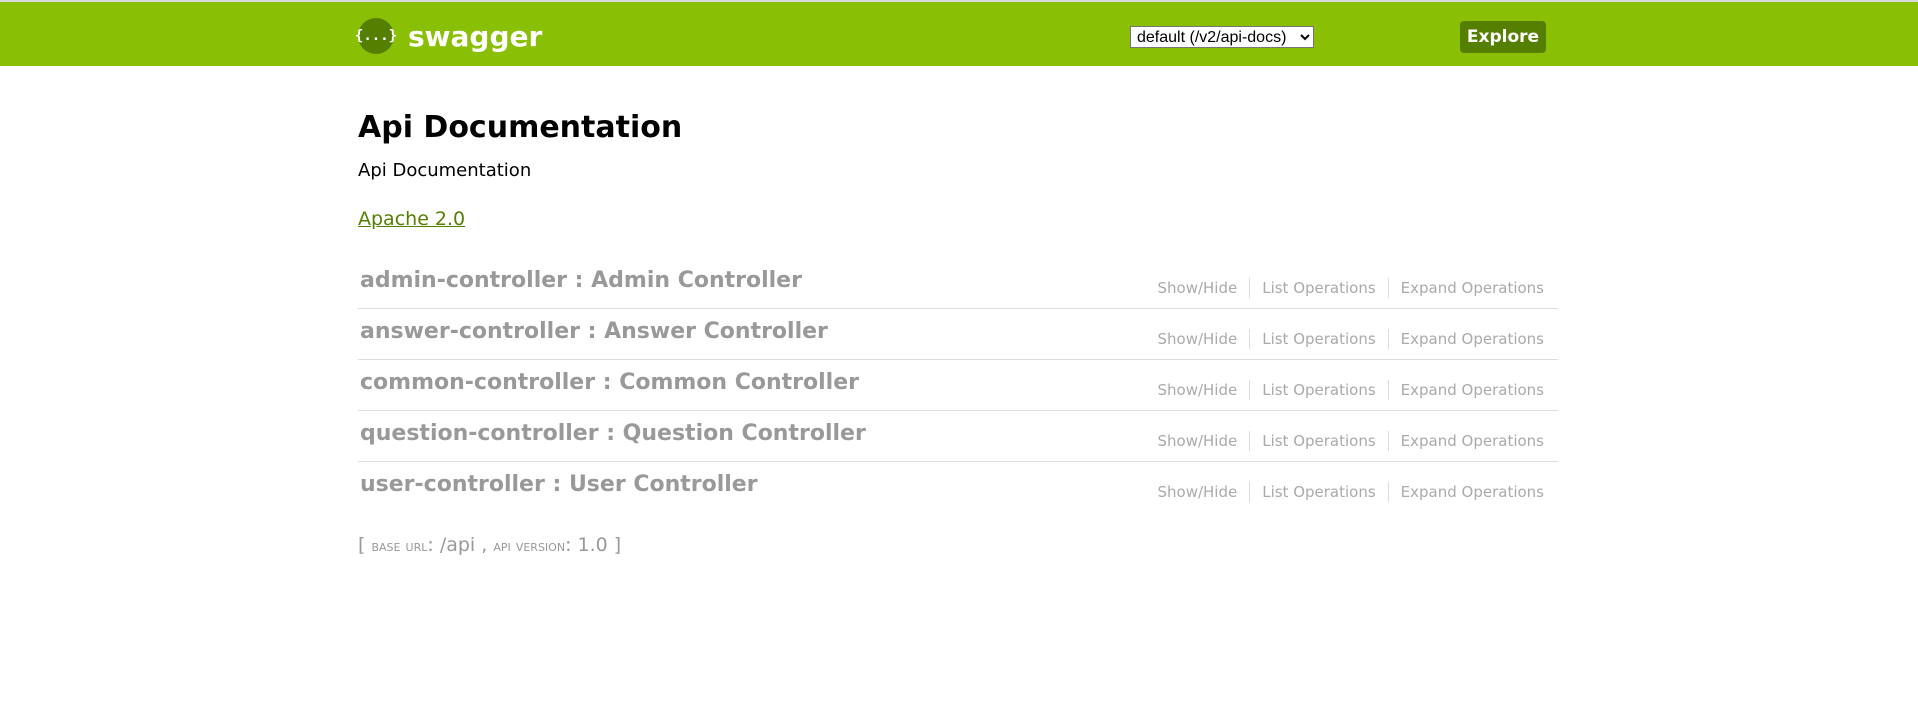 This screenshot has height=711, width=1918. I want to click on resource-description: Common Controller, so click(739, 382).